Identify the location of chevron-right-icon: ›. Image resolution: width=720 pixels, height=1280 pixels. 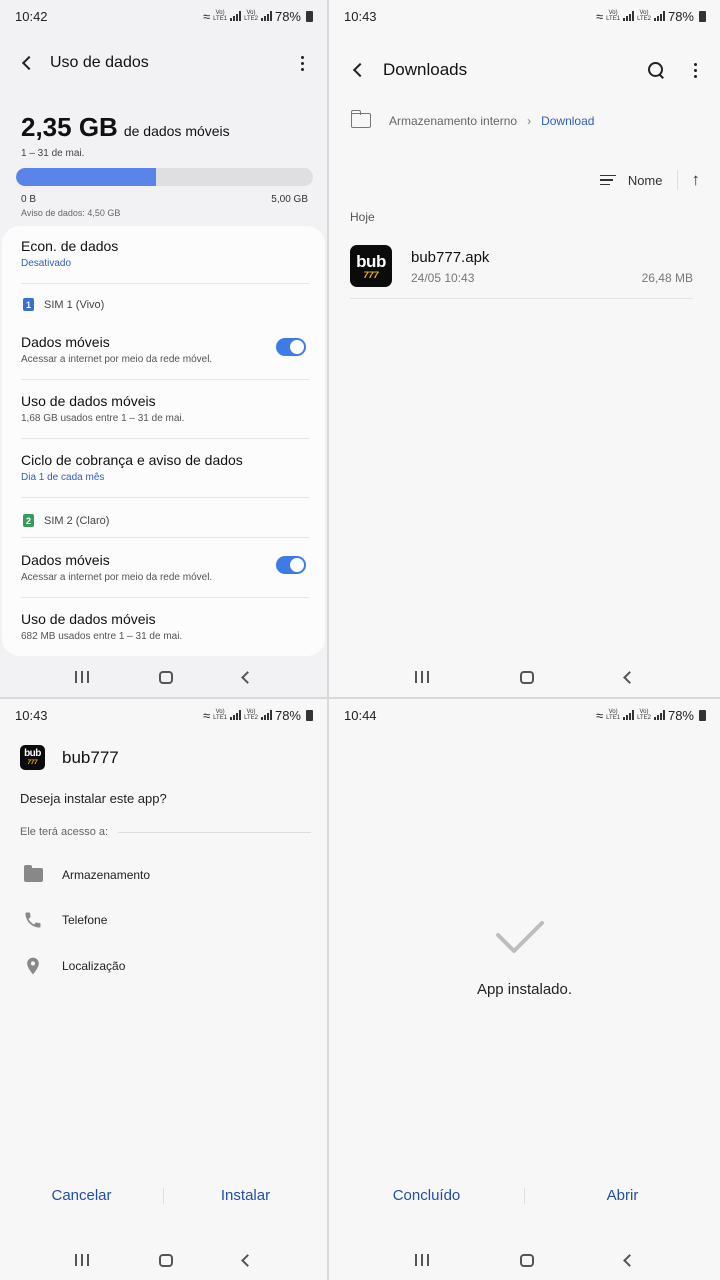
(529, 120).